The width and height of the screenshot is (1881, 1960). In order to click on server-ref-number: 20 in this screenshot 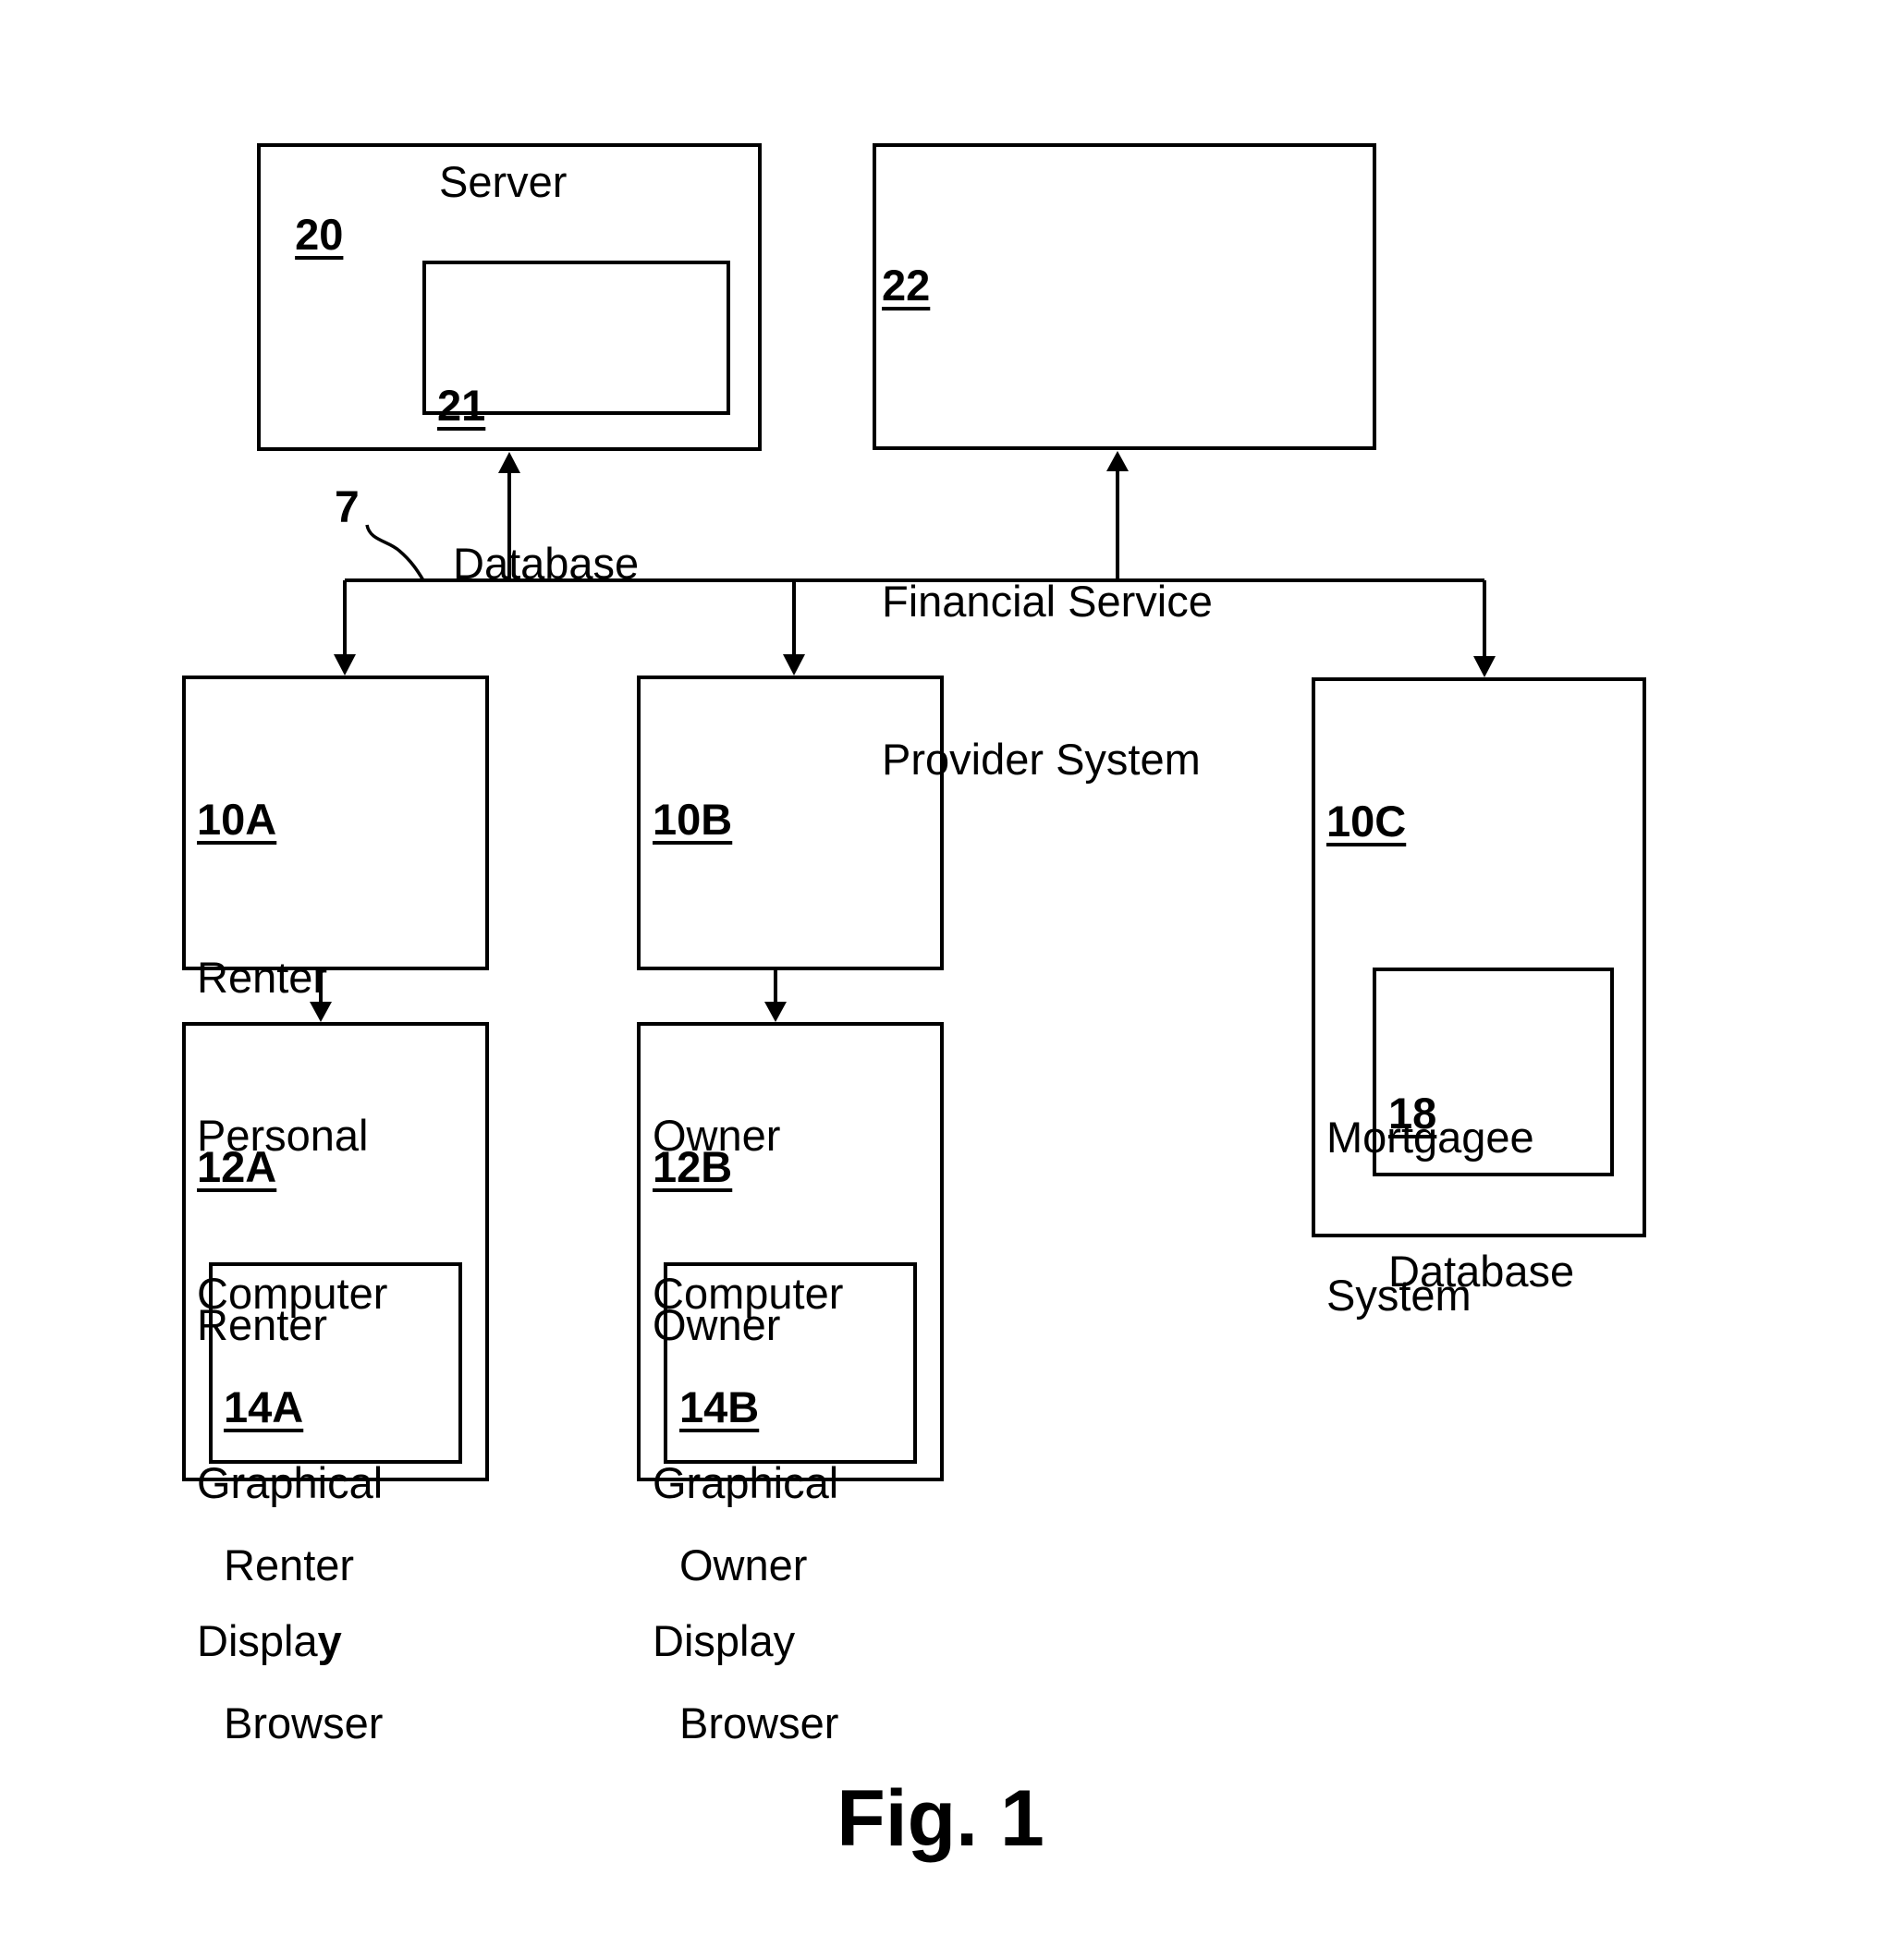, I will do `click(320, 234)`.